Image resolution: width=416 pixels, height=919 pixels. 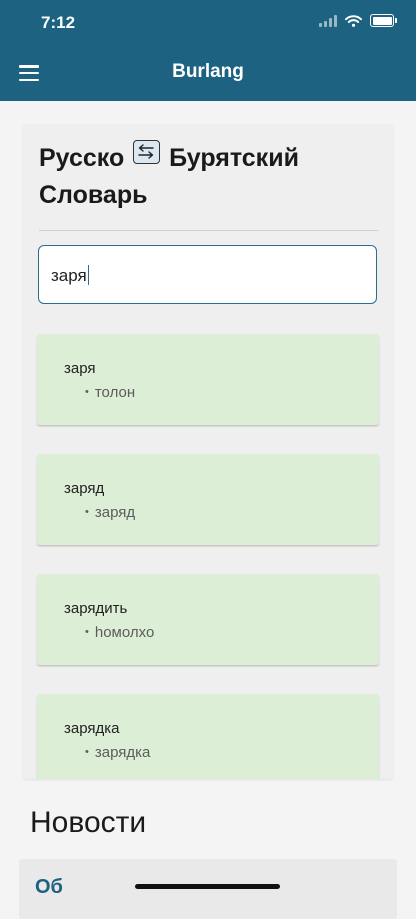 I want to click on status-time: 7:12, so click(x=58, y=22).